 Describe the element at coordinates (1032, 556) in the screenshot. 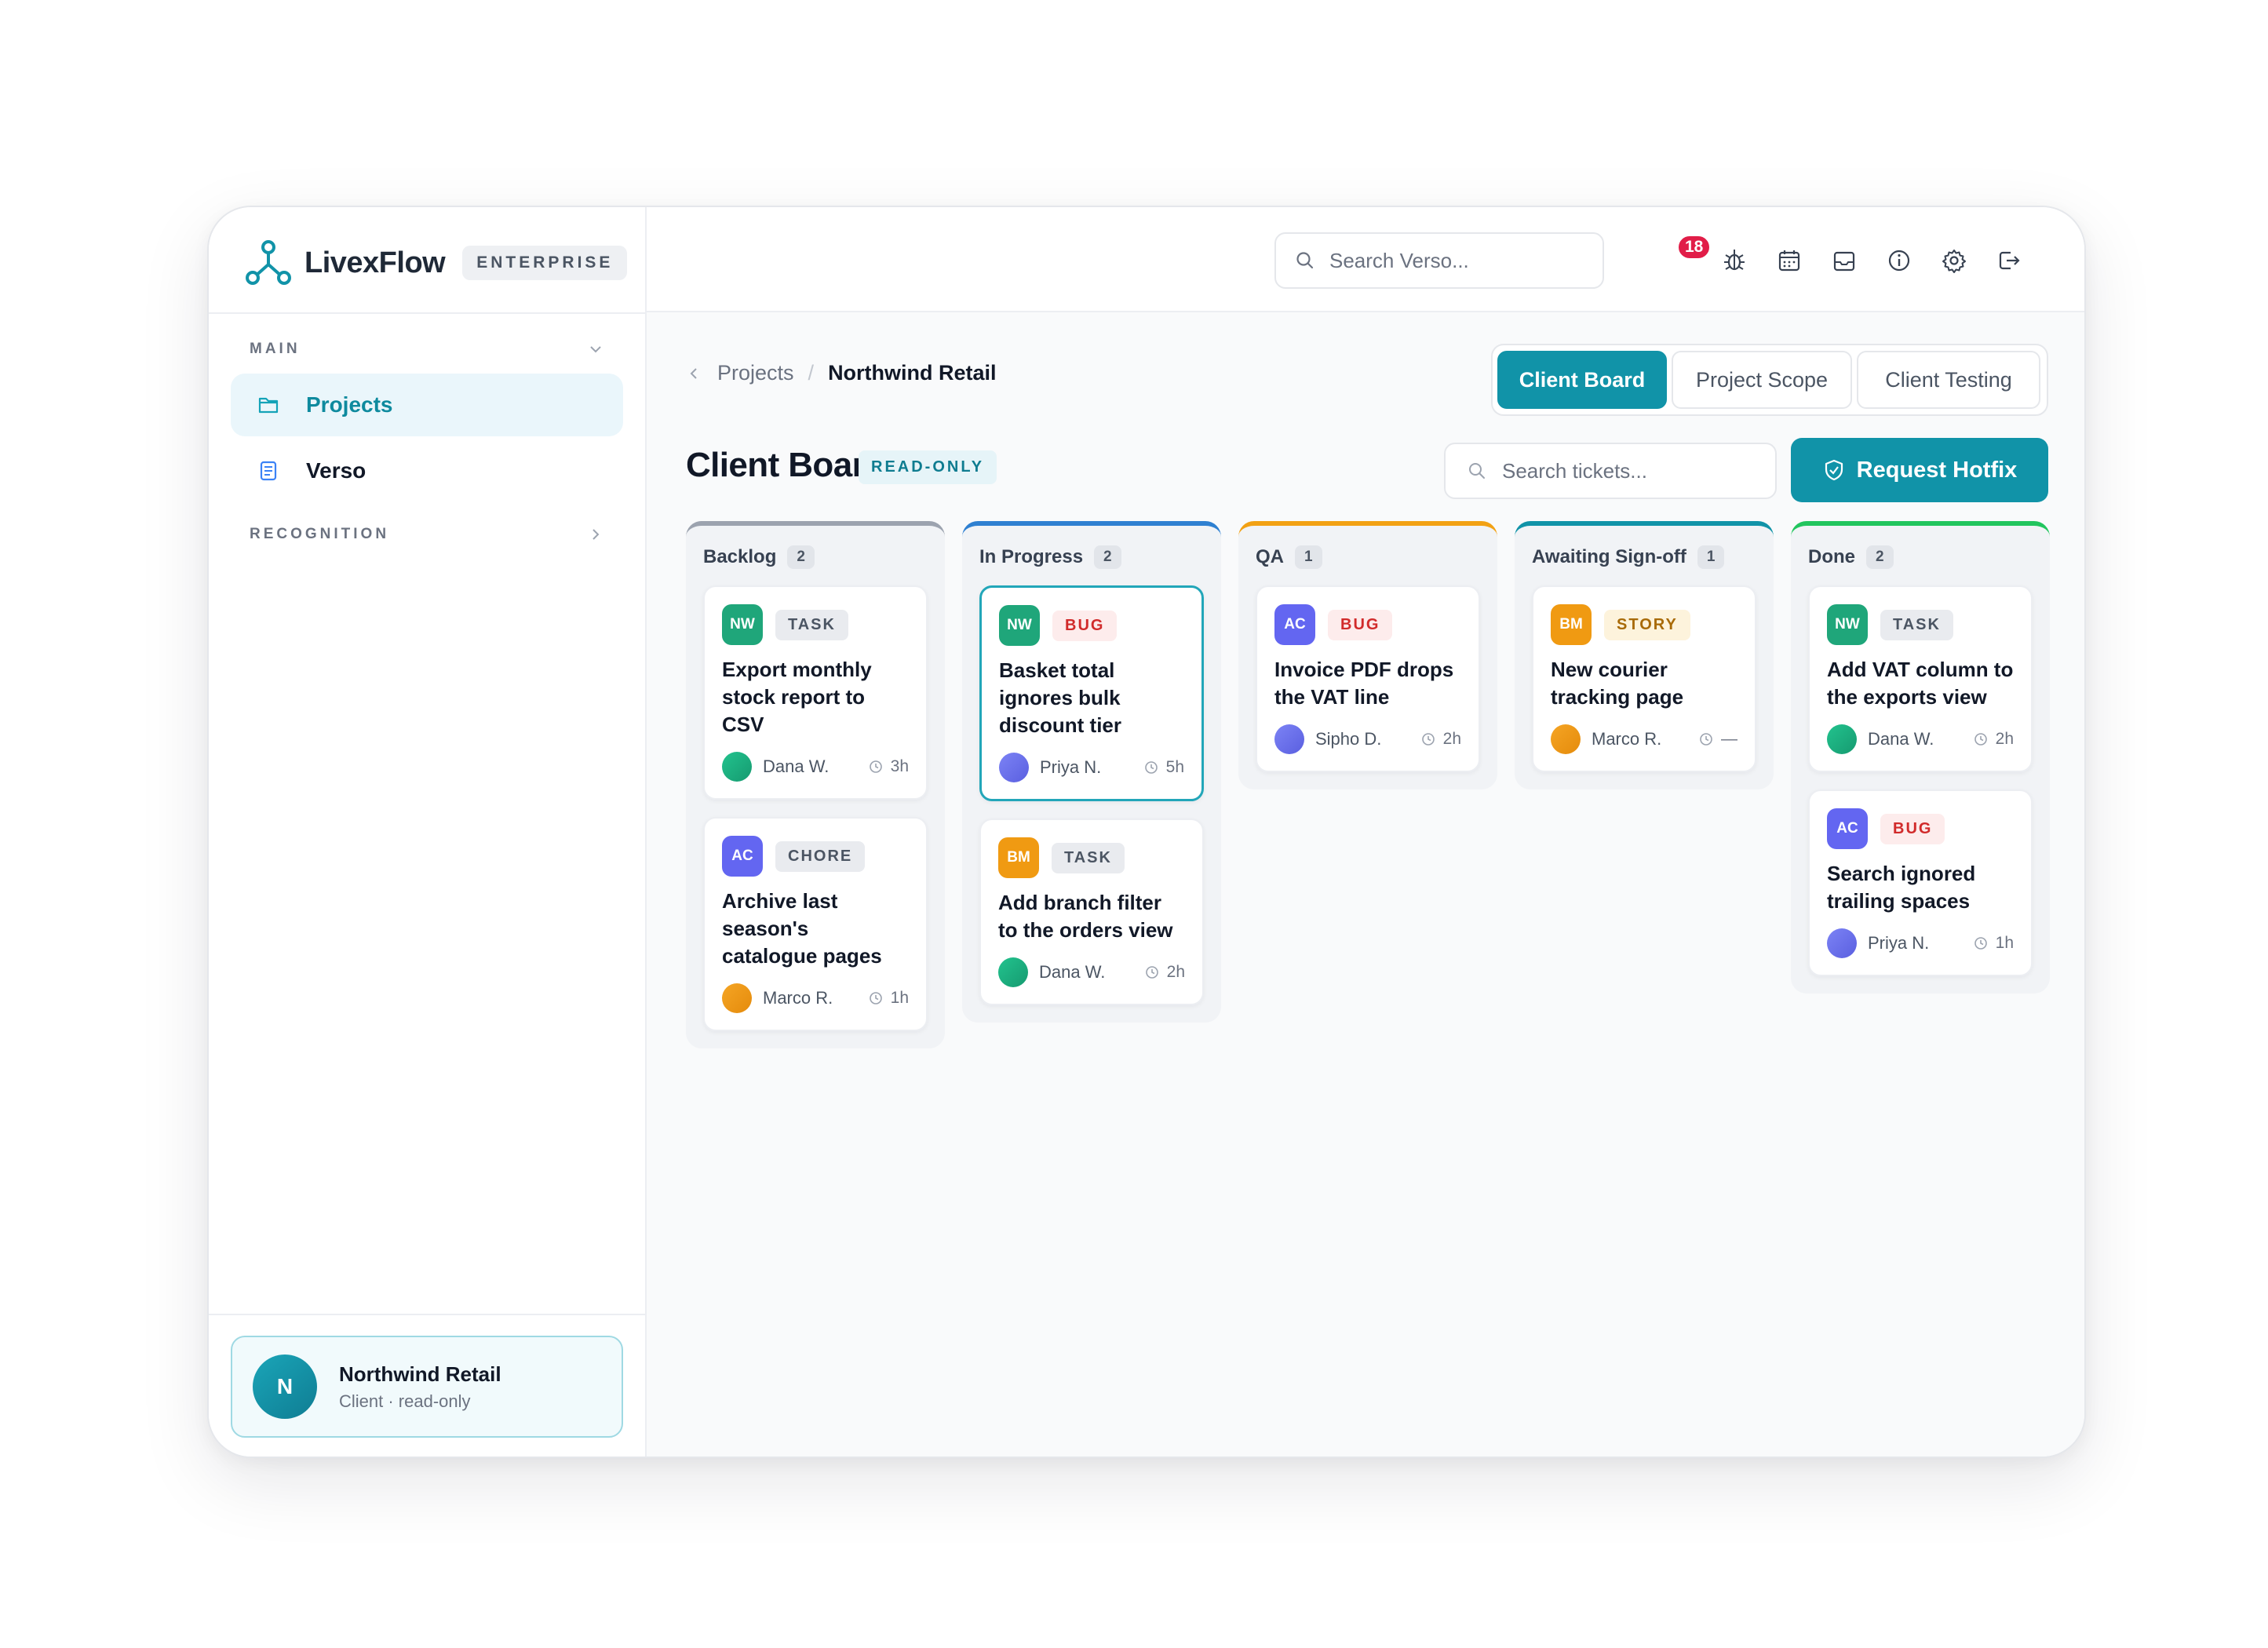

I see `column-title: In Progress` at that location.